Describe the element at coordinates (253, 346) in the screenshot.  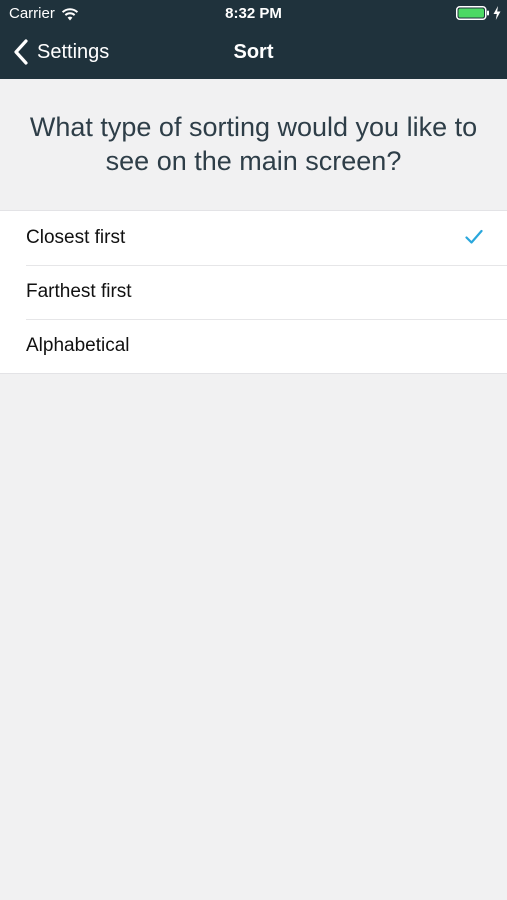
I see `sort-option-alphabetical: Alphabetical` at that location.